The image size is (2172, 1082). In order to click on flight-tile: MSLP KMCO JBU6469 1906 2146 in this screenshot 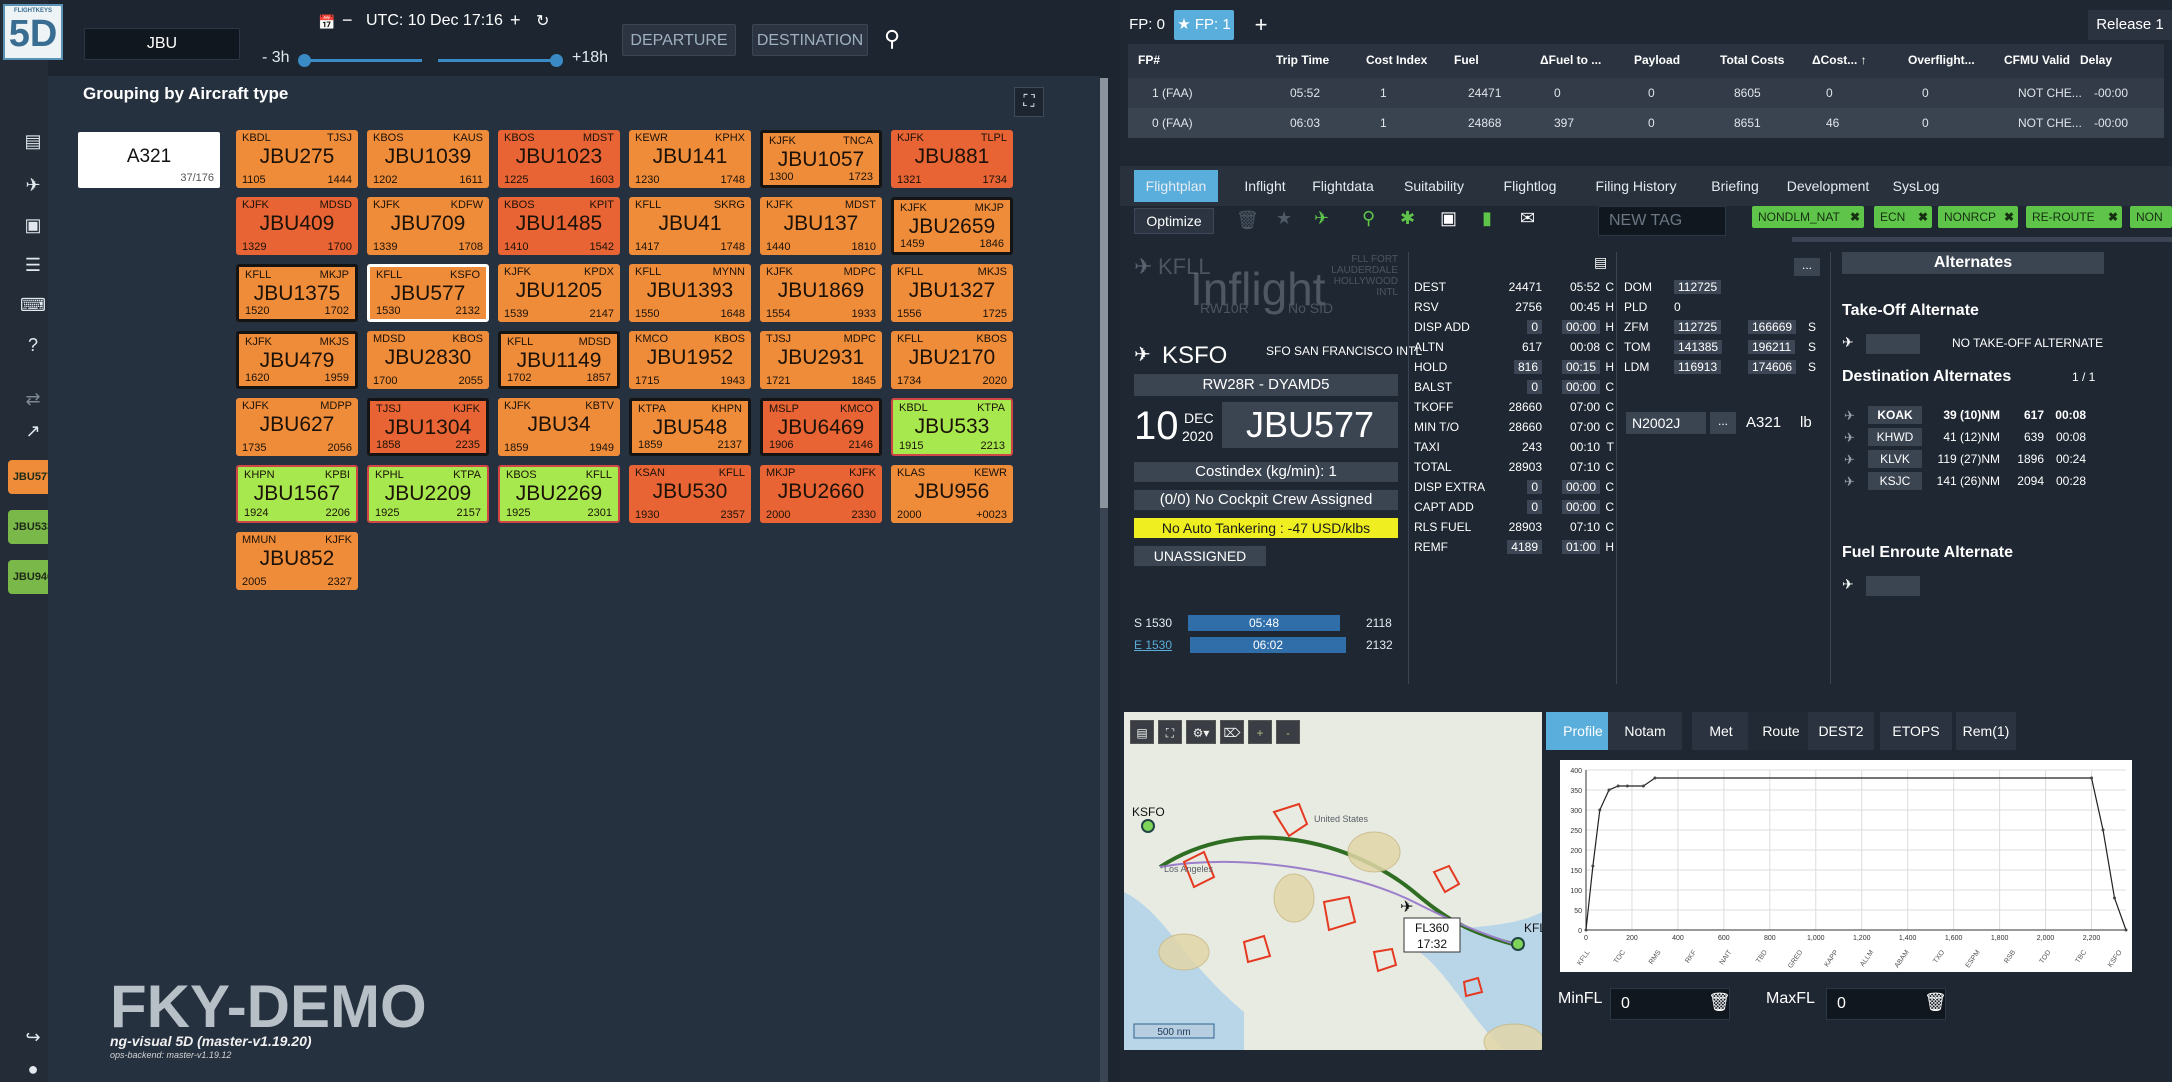, I will do `click(821, 427)`.